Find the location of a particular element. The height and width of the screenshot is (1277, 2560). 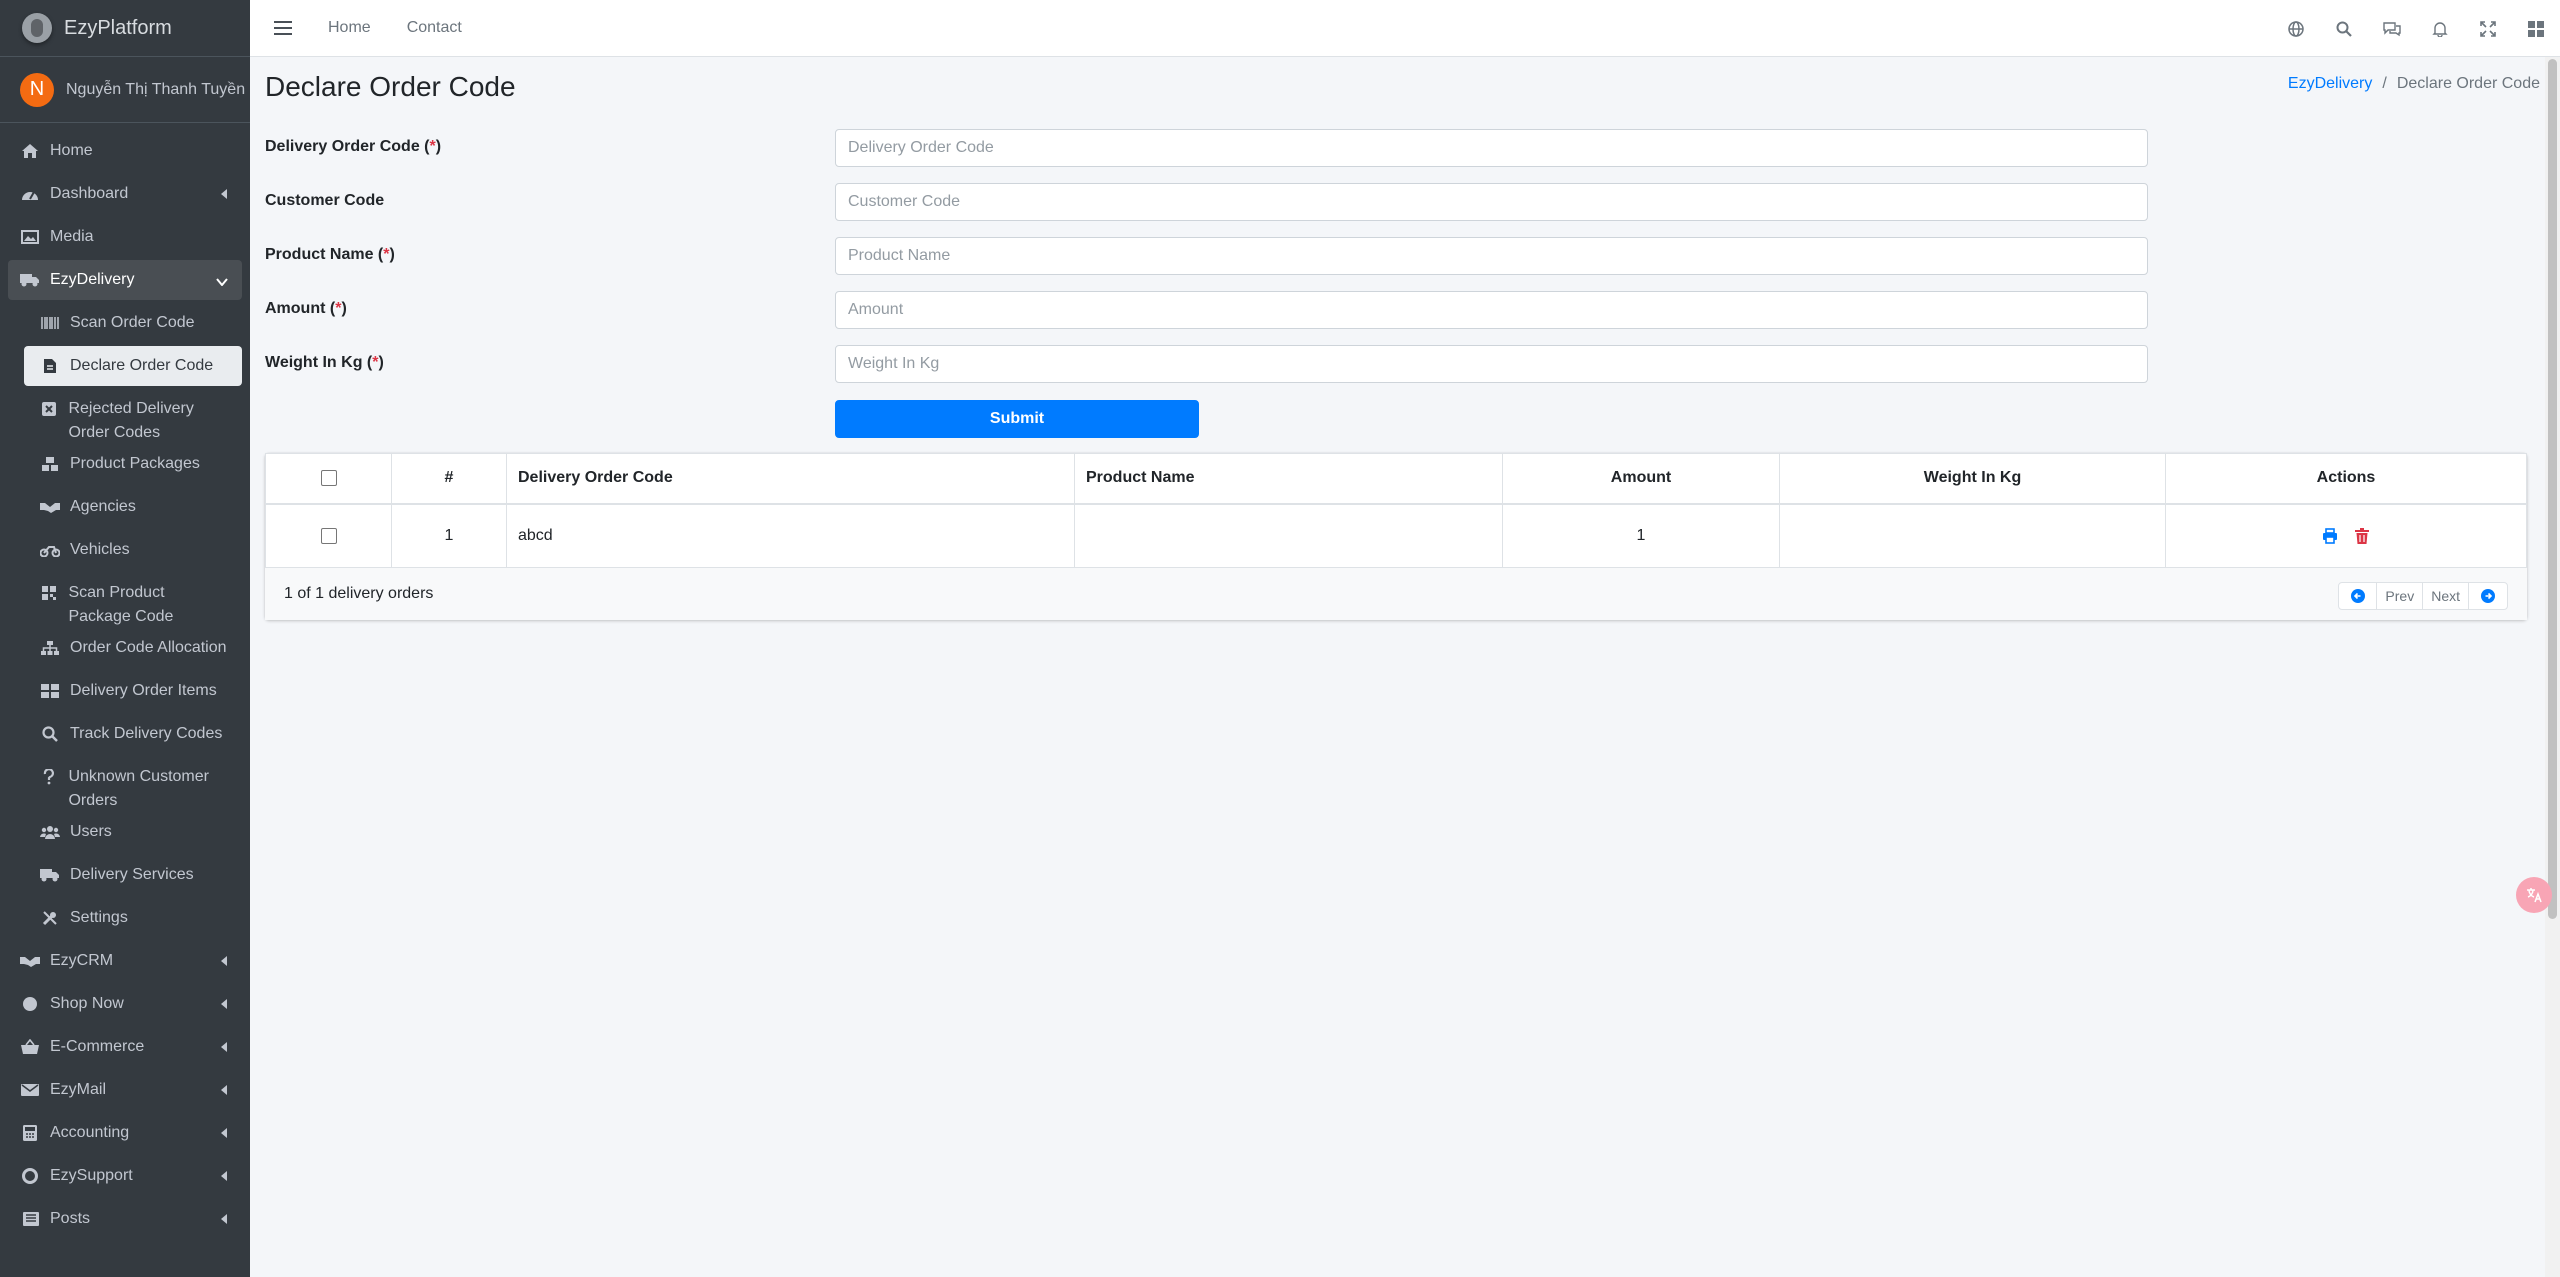

nav-link-home: Home is located at coordinates (349, 28).